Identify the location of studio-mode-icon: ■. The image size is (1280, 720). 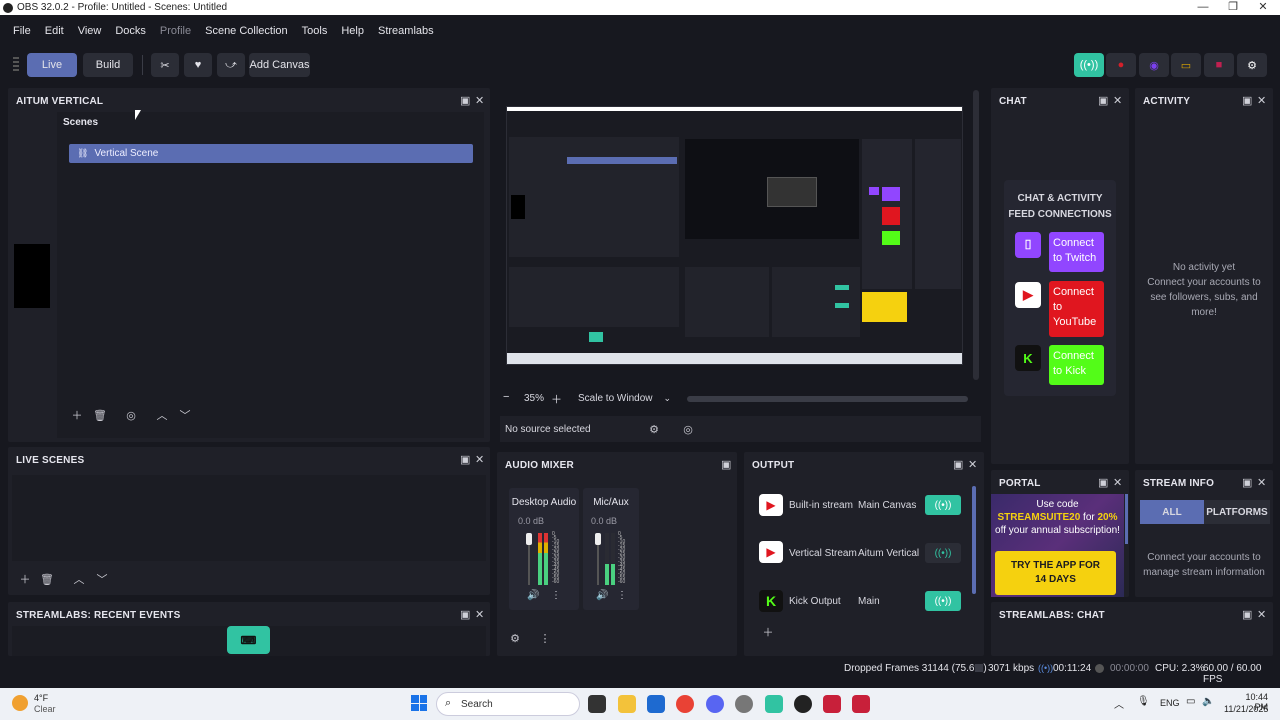
(1219, 65).